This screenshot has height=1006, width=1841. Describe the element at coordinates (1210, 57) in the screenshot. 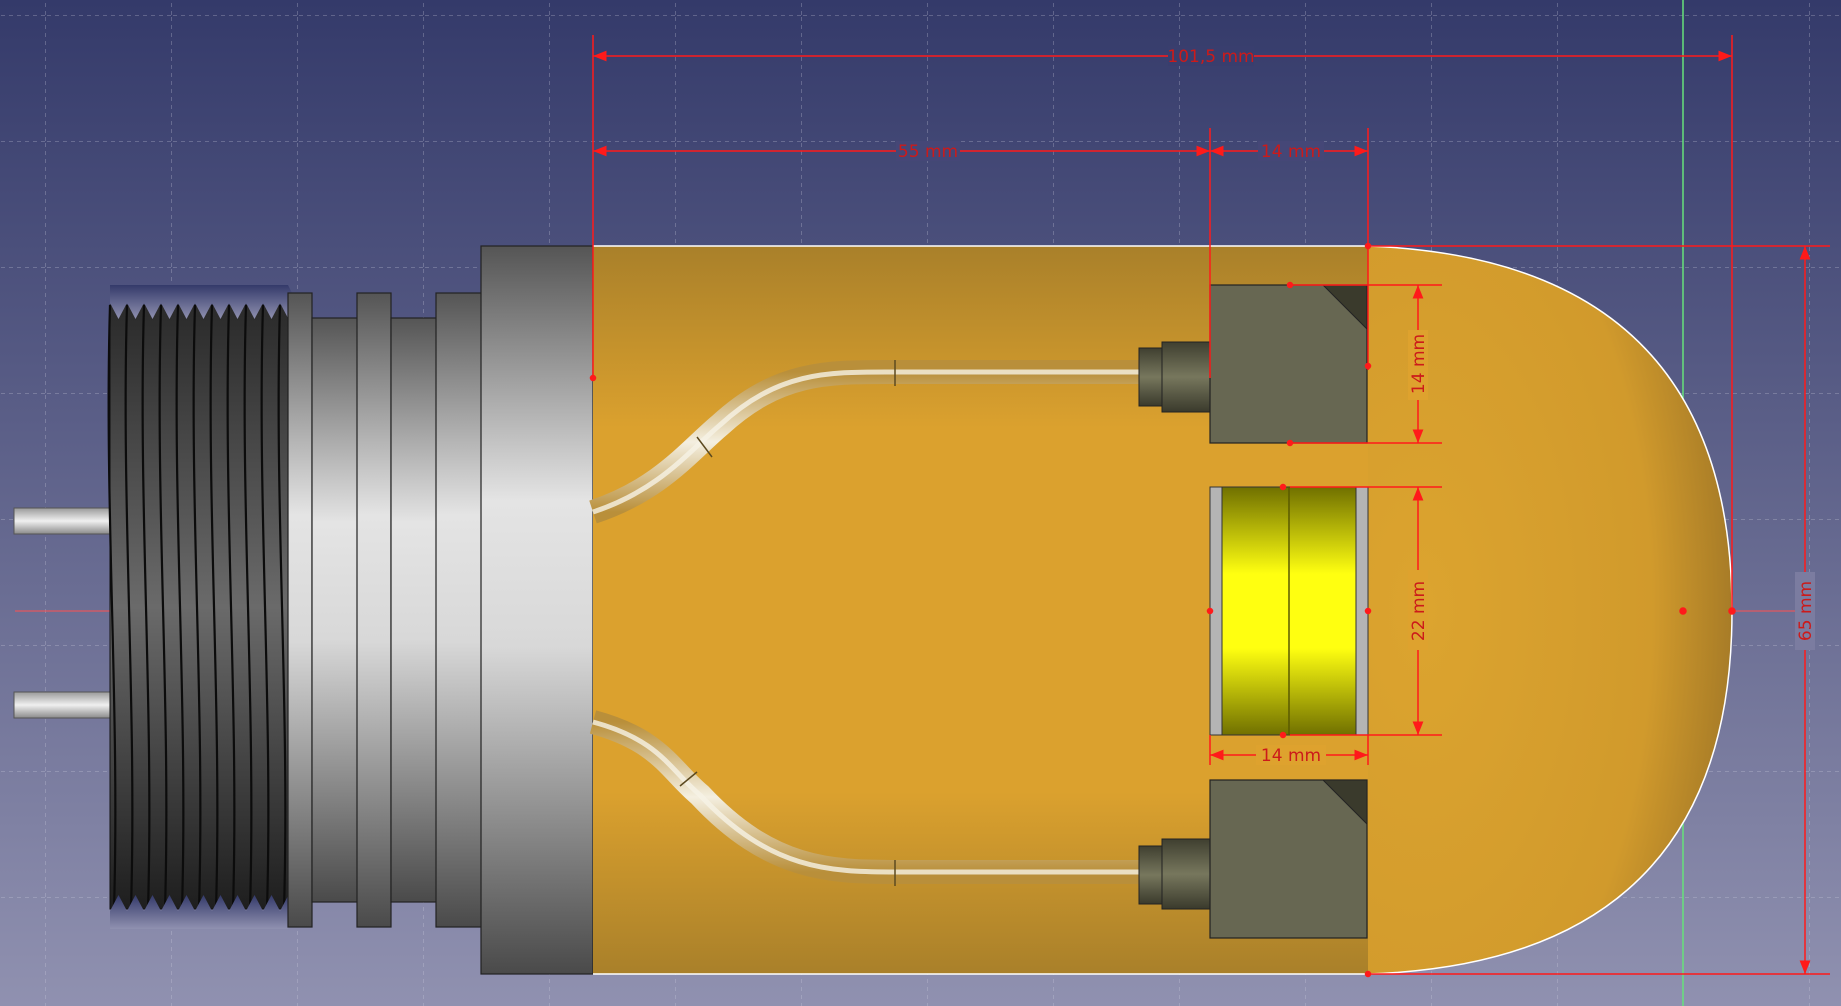

I see `label-overall-length: 101,5 mm` at that location.